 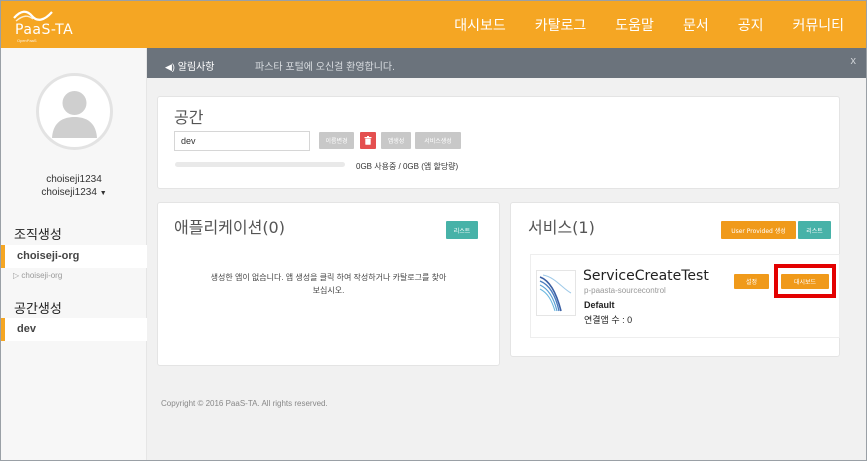 I want to click on rename-button: 이름변경, so click(x=336, y=140).